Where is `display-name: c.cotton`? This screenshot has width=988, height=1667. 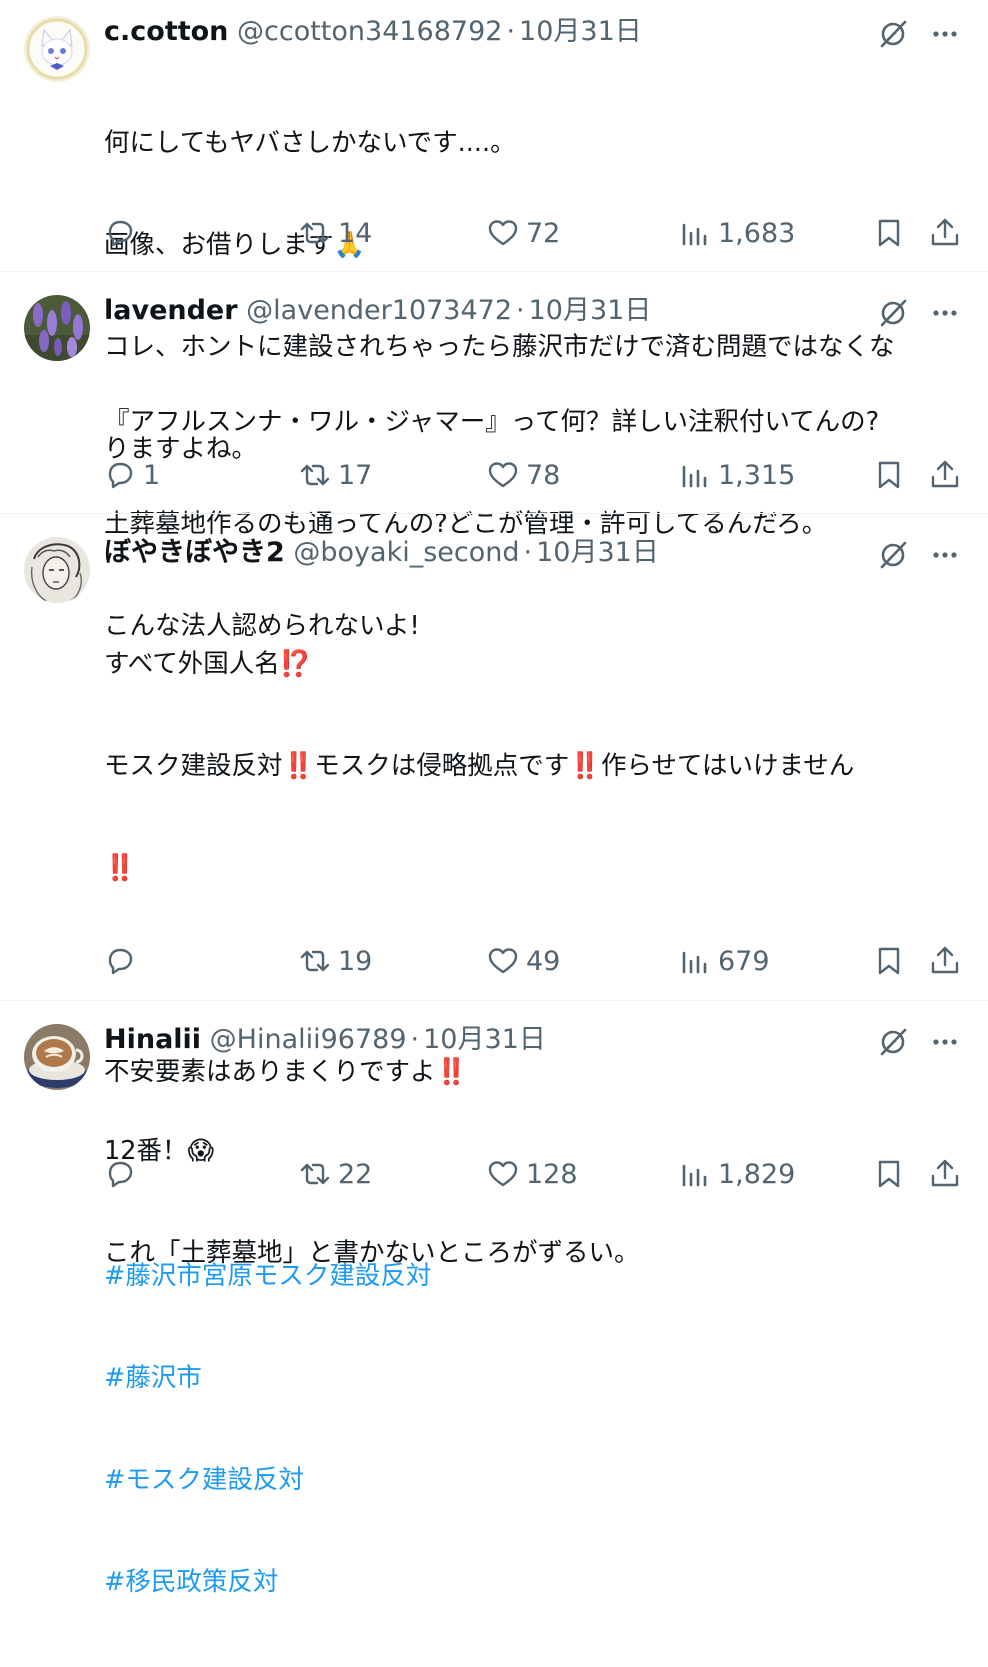 display-name: c.cotton is located at coordinates (166, 31).